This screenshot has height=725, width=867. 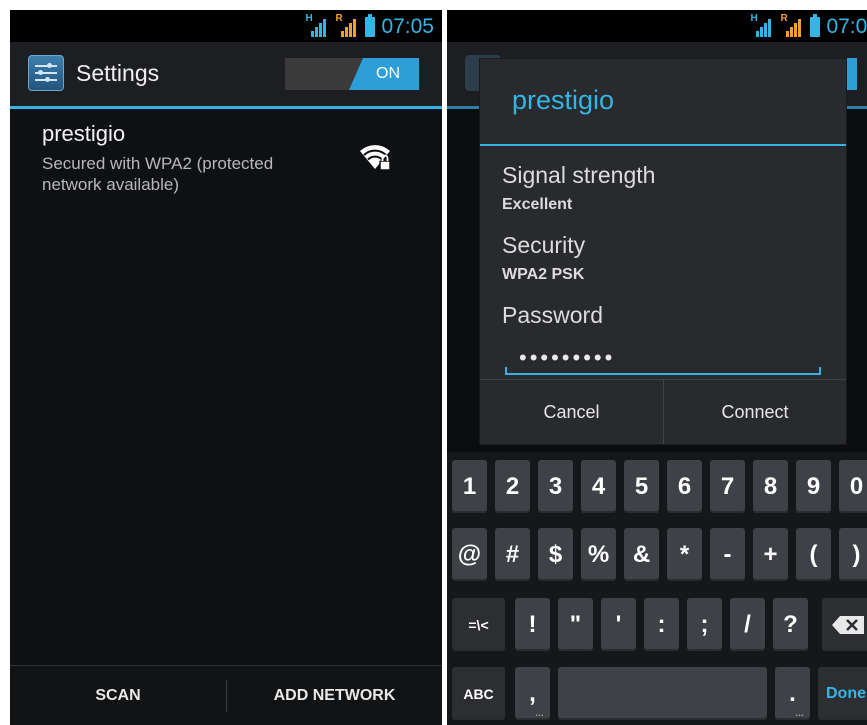 What do you see at coordinates (853, 554) in the screenshot?
I see `key-close-paren: )` at bounding box center [853, 554].